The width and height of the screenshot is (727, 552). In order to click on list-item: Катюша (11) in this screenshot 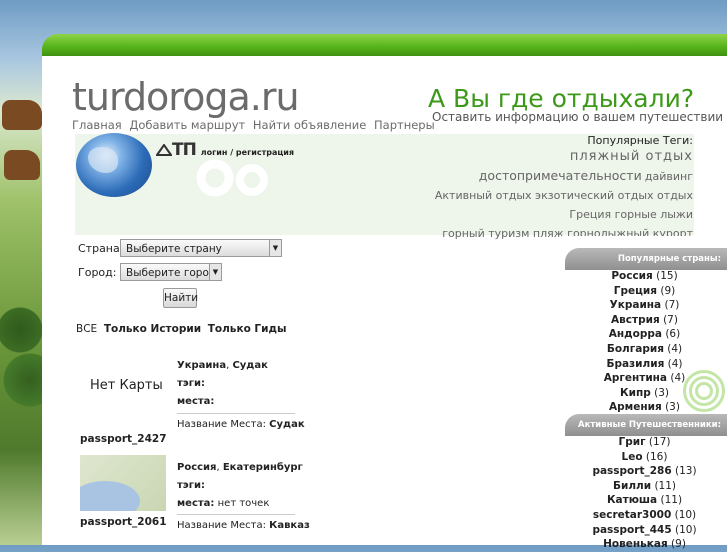, I will do `click(644, 500)`.